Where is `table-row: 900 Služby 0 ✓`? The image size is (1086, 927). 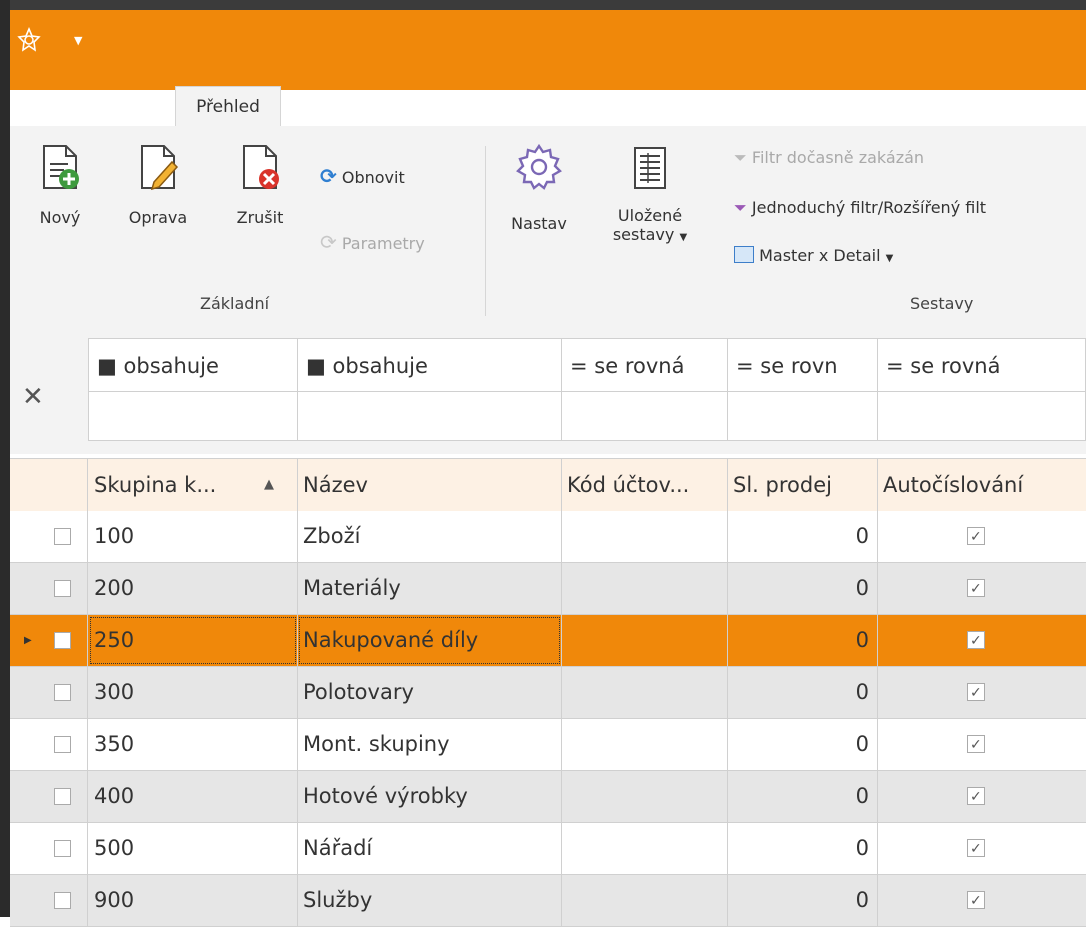
table-row: 900 Služby 0 ✓ is located at coordinates (548, 901).